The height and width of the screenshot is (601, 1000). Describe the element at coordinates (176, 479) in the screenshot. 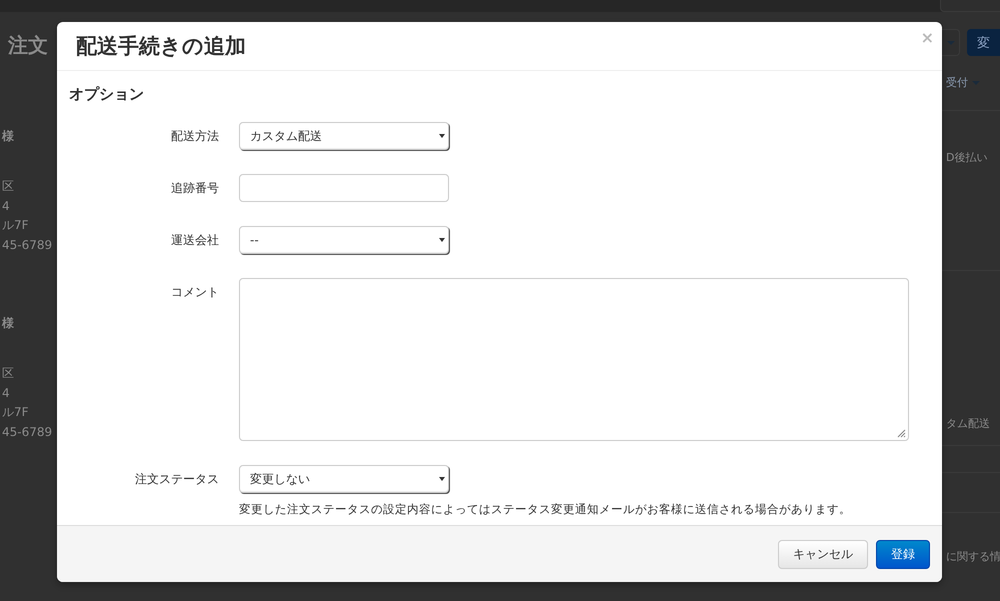

I see `field-label: 注文ステータス` at that location.